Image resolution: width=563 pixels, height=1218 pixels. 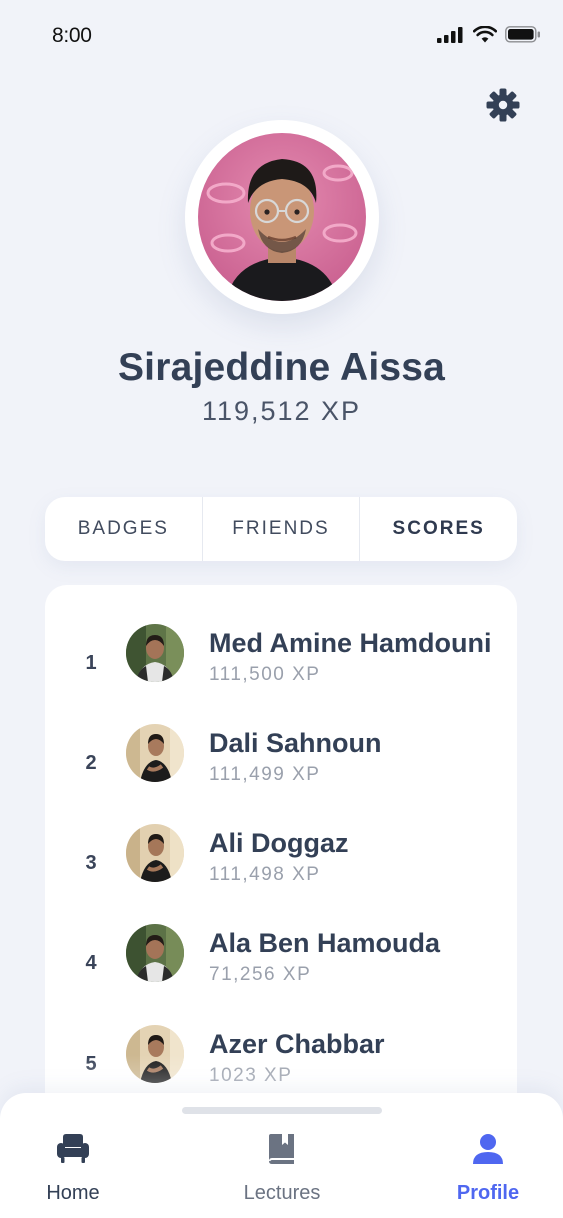 I want to click on person-icon, so click(x=488, y=1149).